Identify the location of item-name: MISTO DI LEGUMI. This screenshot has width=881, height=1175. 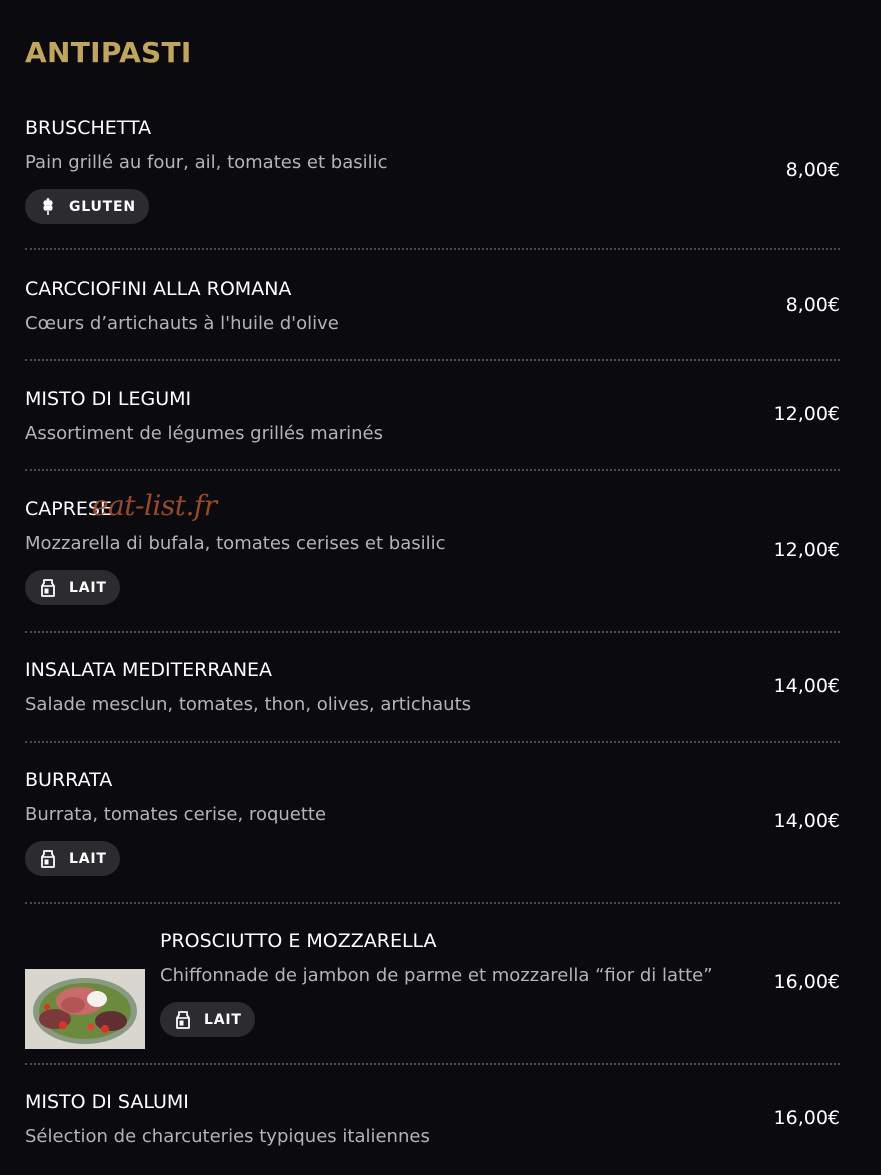
(108, 399).